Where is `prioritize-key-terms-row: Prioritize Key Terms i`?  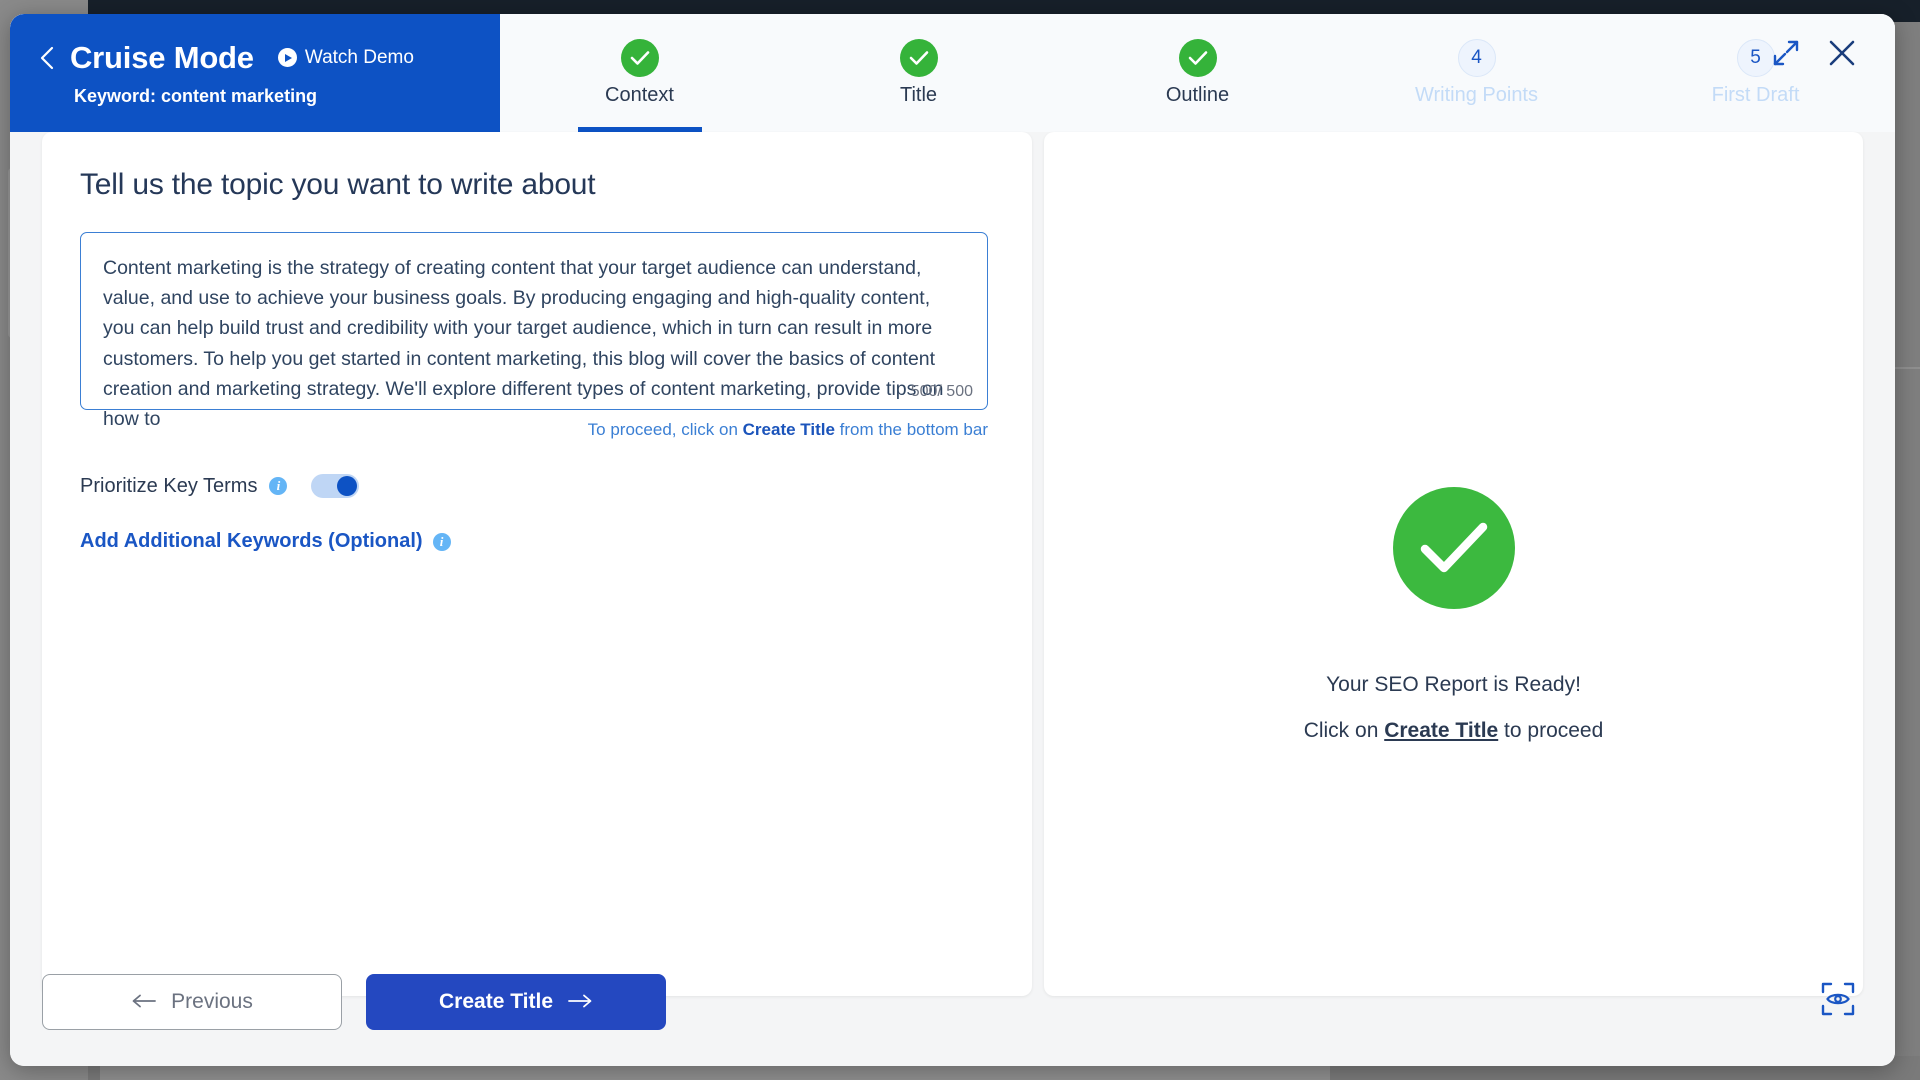
prioritize-key-terms-row: Prioritize Key Terms i is located at coordinates (534, 486).